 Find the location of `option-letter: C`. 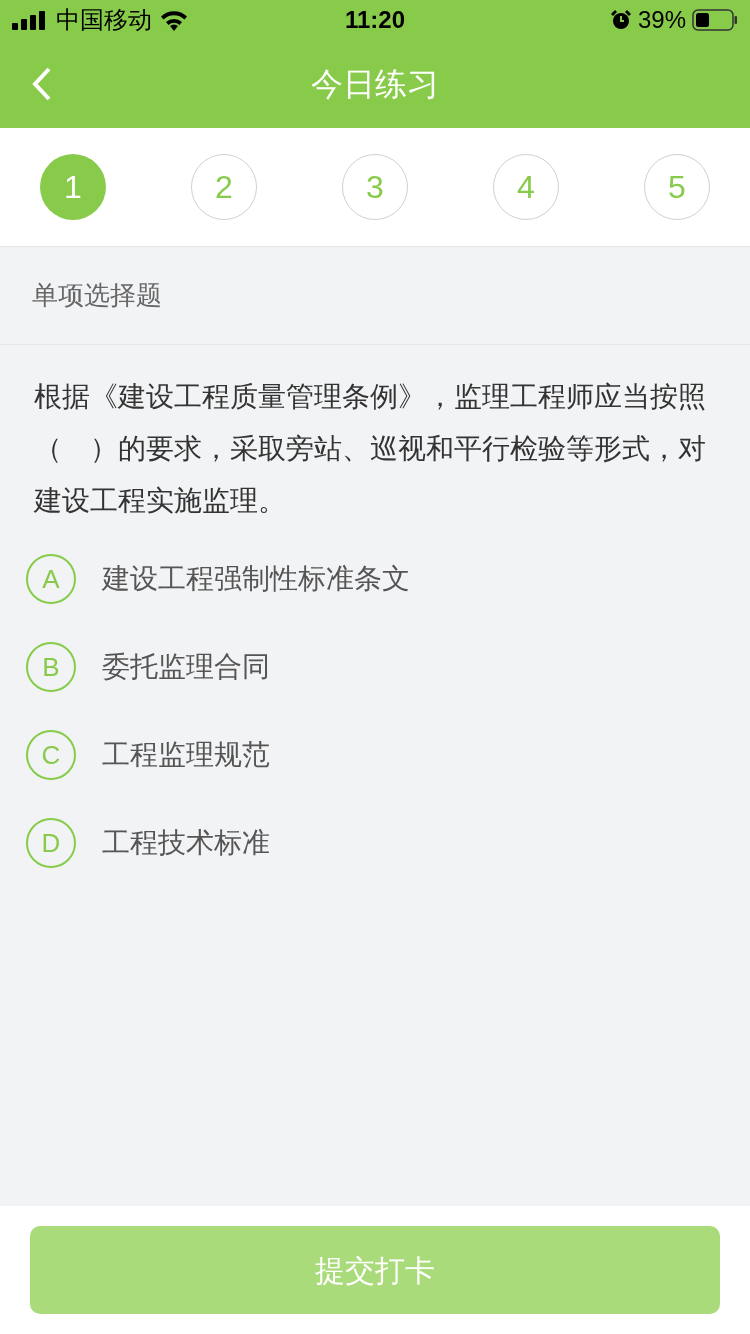

option-letter: C is located at coordinates (51, 755).